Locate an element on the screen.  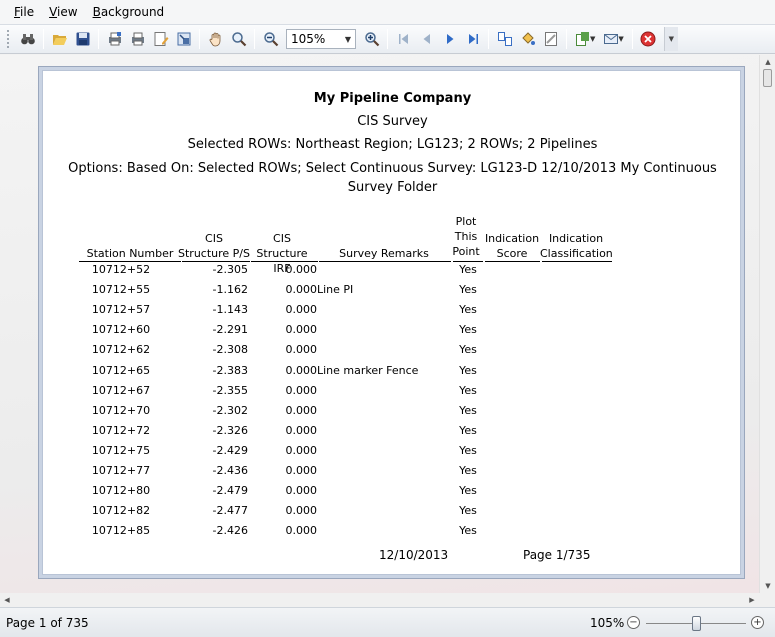
column-header-remarks: Survey Remarks is located at coordinates (384, 253).